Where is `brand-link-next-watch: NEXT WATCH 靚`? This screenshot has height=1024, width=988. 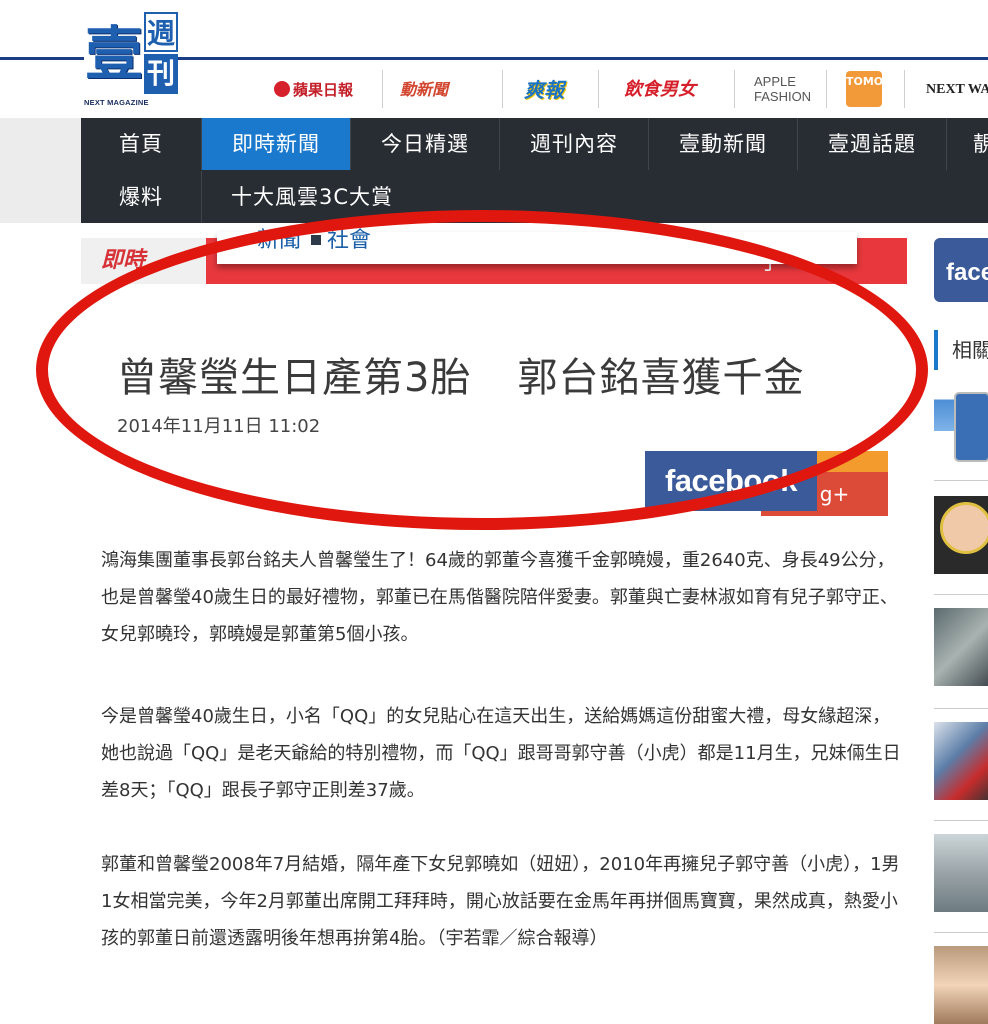 brand-link-next-watch: NEXT WATCH 靚 is located at coordinates (957, 90).